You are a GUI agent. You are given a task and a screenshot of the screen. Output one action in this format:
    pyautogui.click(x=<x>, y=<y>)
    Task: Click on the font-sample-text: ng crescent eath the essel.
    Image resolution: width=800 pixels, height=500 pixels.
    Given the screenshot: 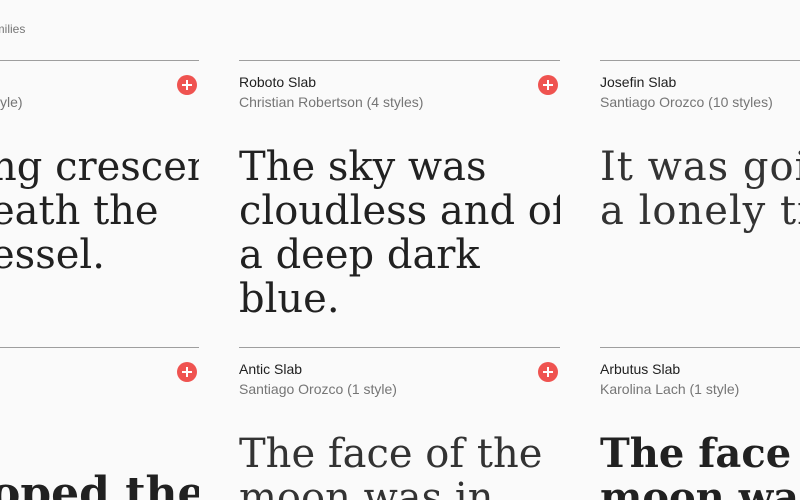 What is the action you would take?
    pyautogui.click(x=99, y=211)
    